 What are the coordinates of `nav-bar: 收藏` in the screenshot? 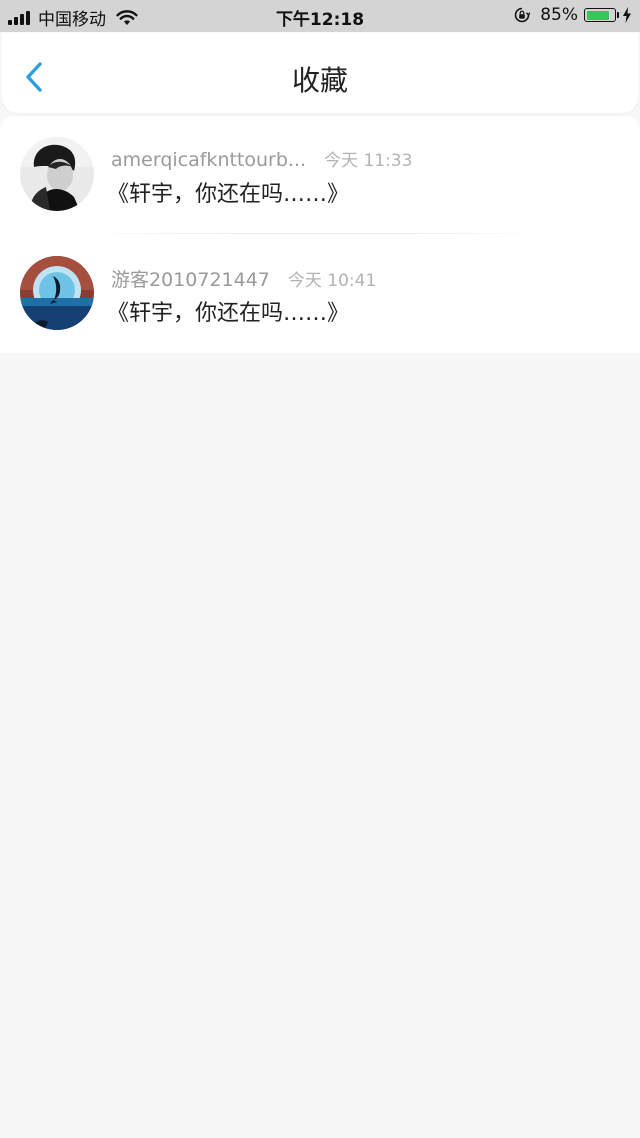 It's located at (320, 73).